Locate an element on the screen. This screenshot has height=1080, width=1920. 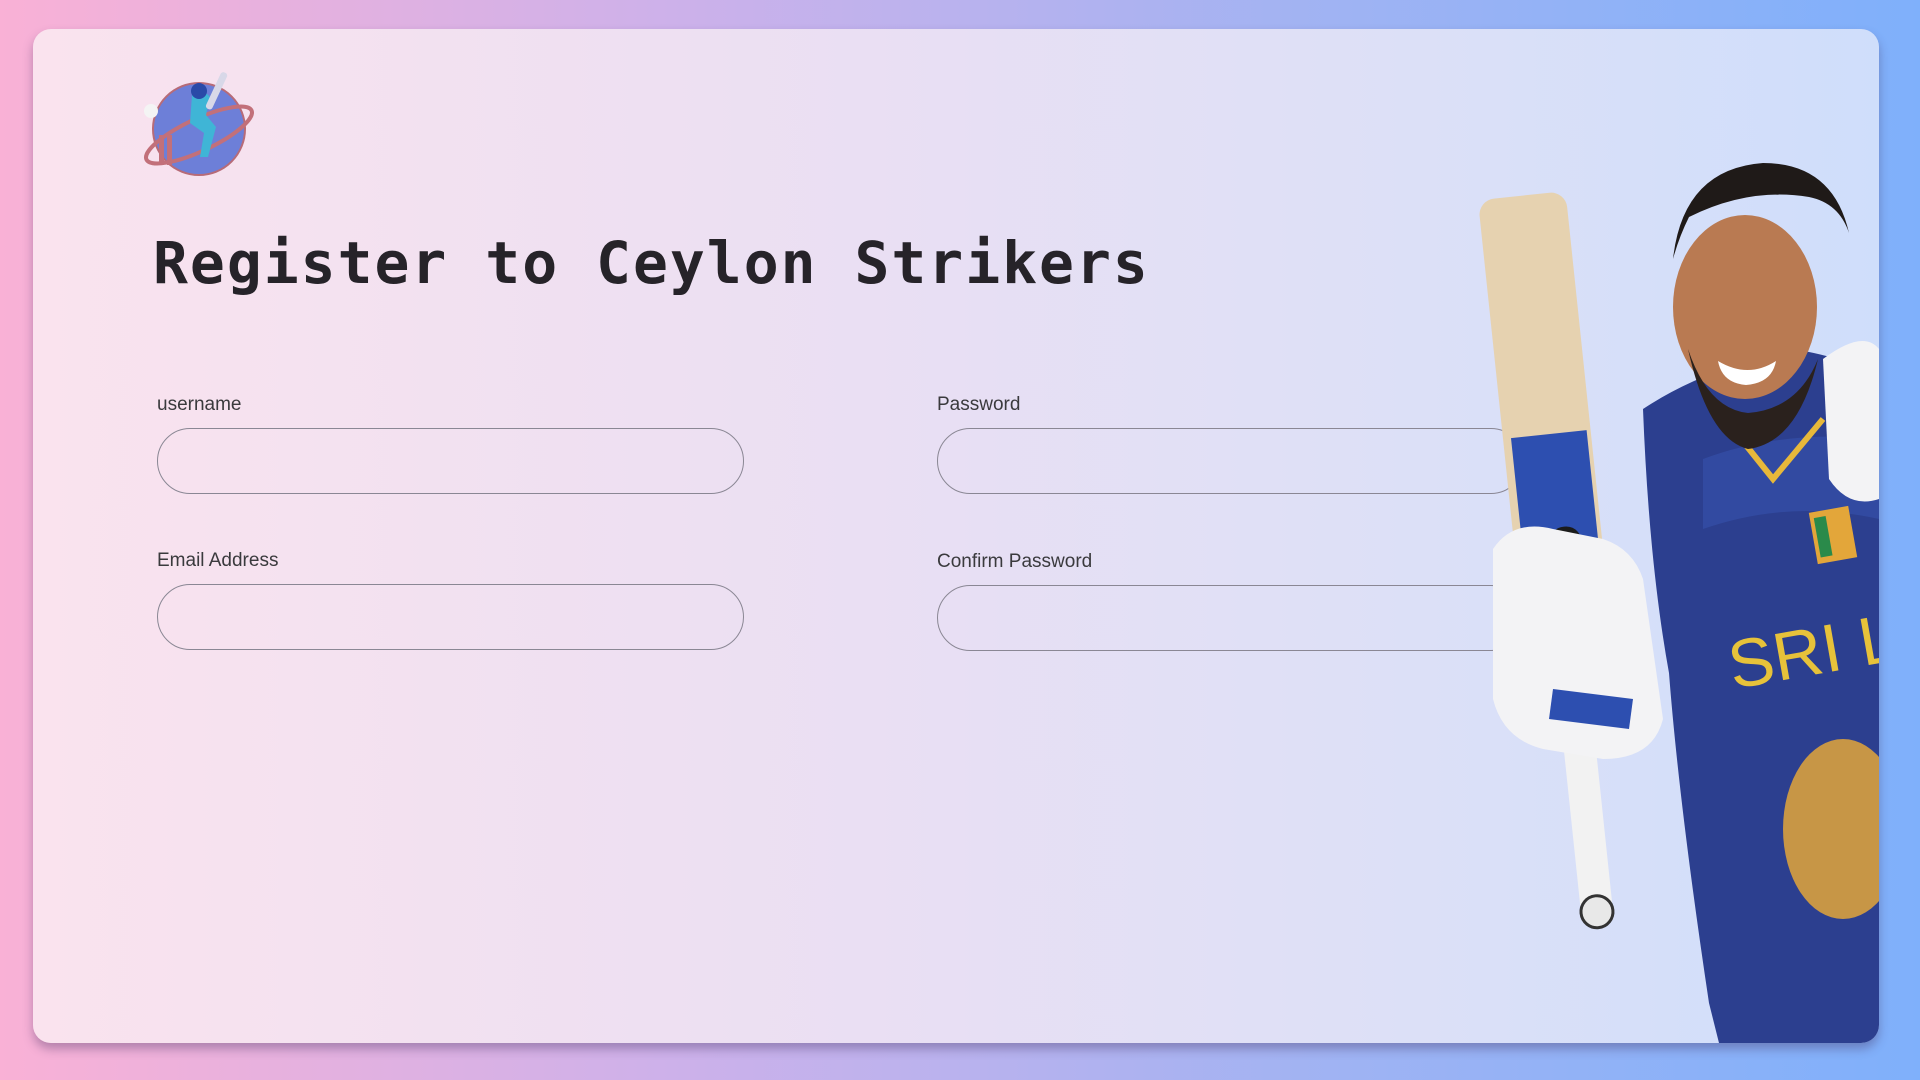
email-group: Email Address is located at coordinates (451, 600).